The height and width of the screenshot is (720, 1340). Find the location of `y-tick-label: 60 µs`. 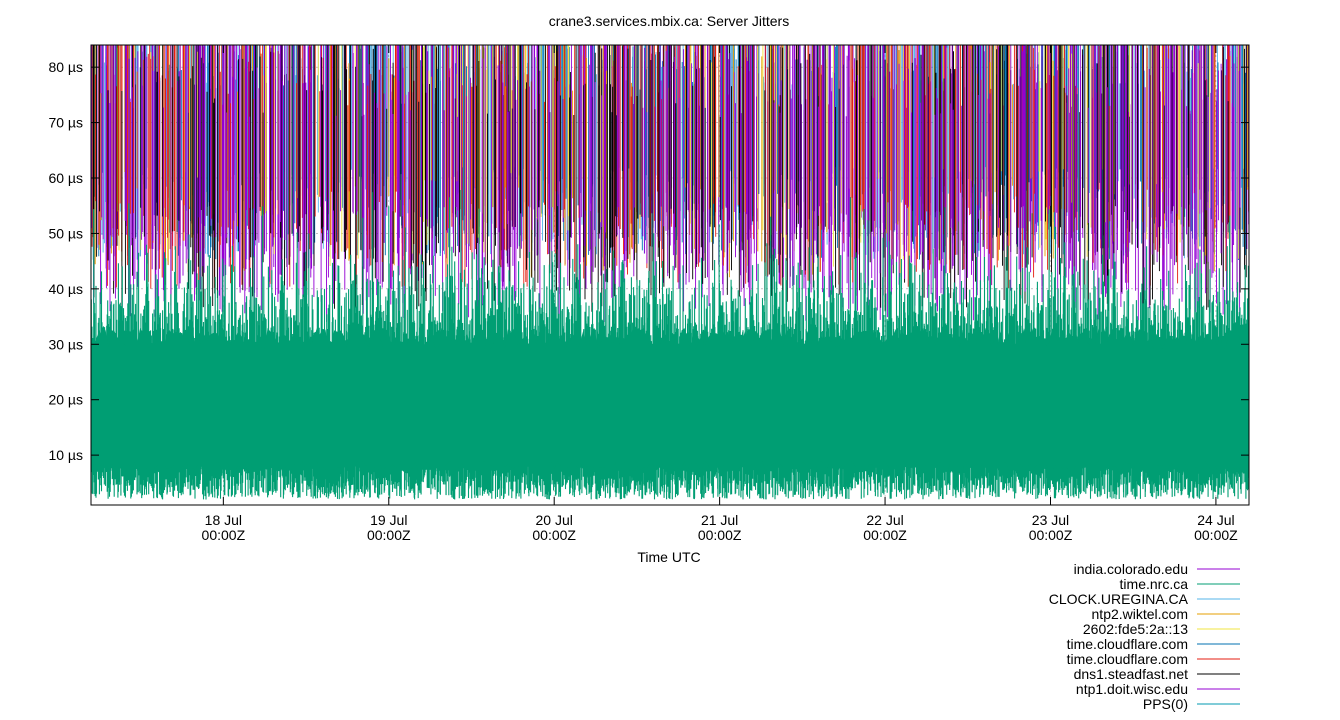

y-tick-label: 60 µs is located at coordinates (65, 178).